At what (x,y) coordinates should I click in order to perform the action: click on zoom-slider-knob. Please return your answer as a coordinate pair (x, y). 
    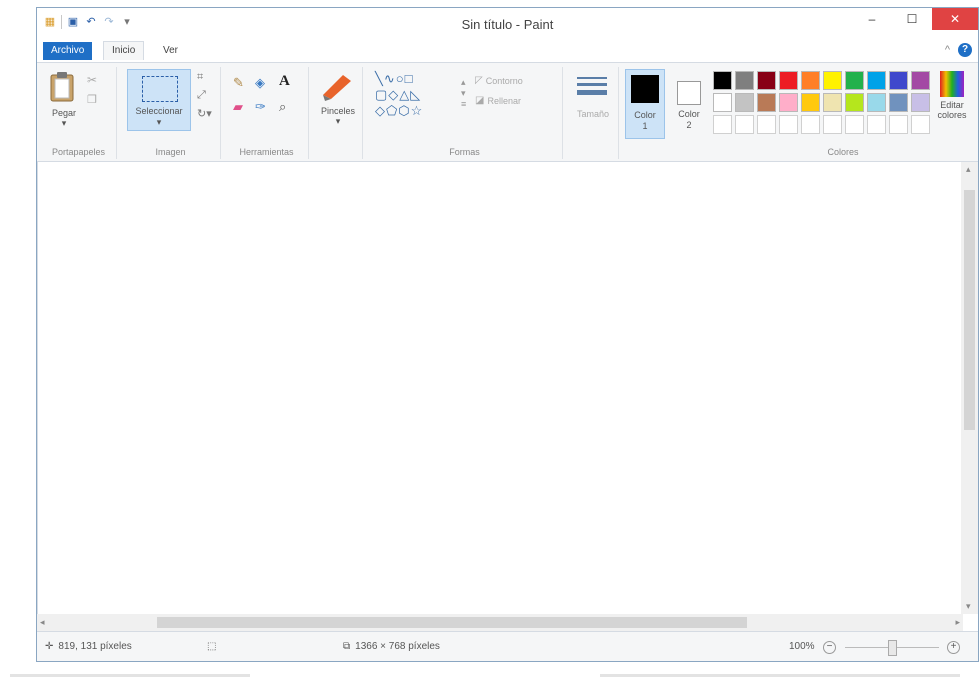
    Looking at the image, I should click on (892, 648).